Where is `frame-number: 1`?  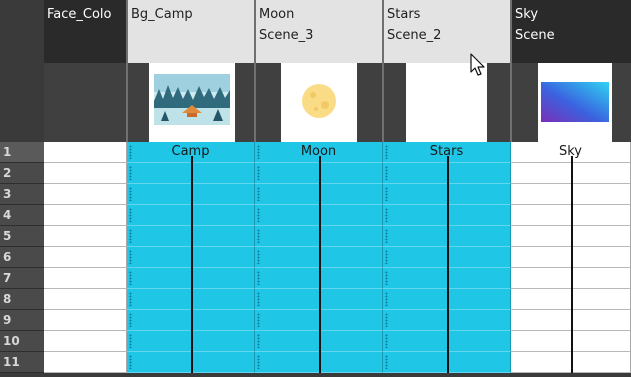 frame-number: 1 is located at coordinates (22, 152).